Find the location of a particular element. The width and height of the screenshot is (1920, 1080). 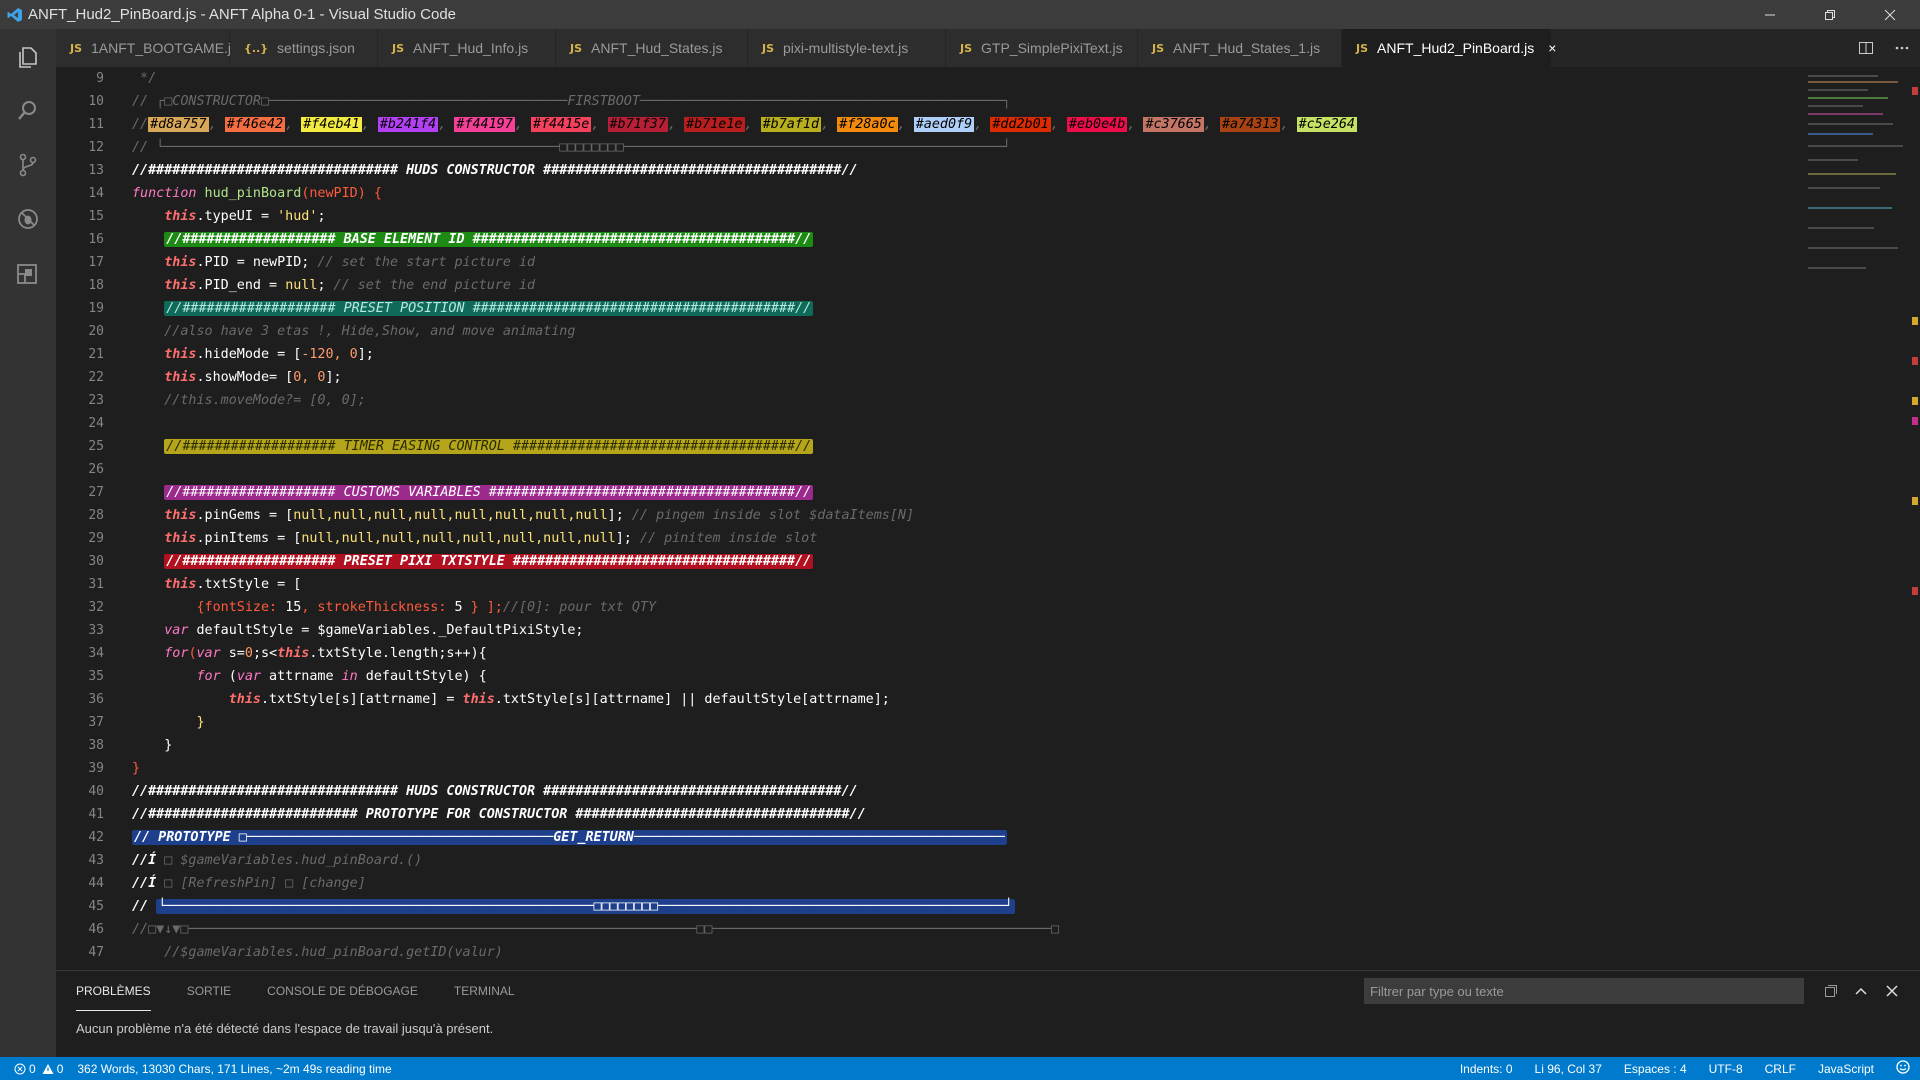

restore-icon is located at coordinates (1830, 14).